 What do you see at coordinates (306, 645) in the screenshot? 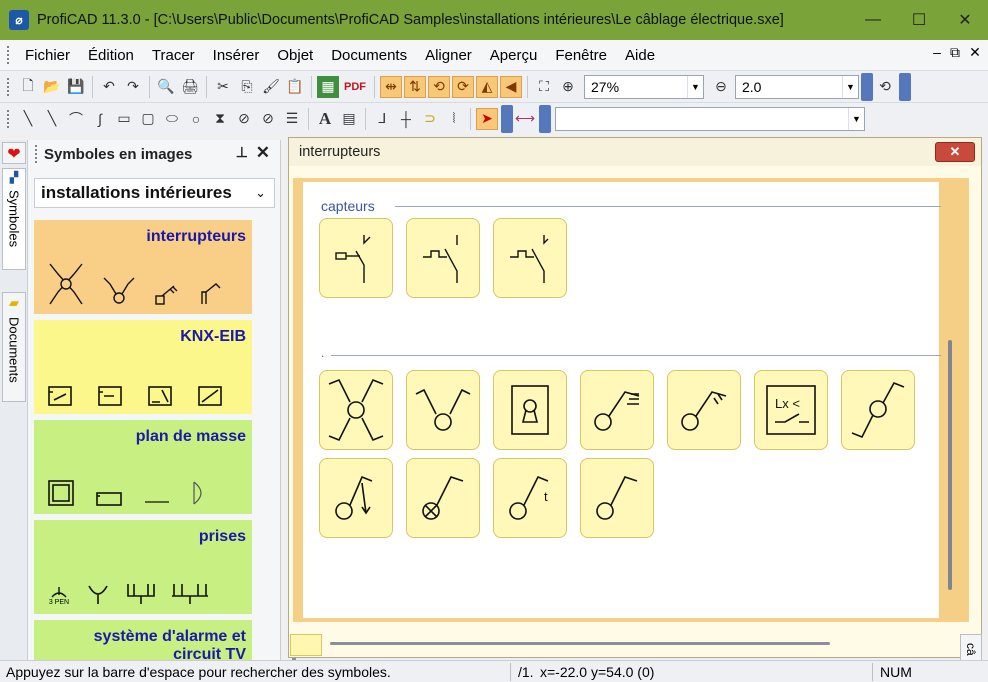
I see `color-swatch` at bounding box center [306, 645].